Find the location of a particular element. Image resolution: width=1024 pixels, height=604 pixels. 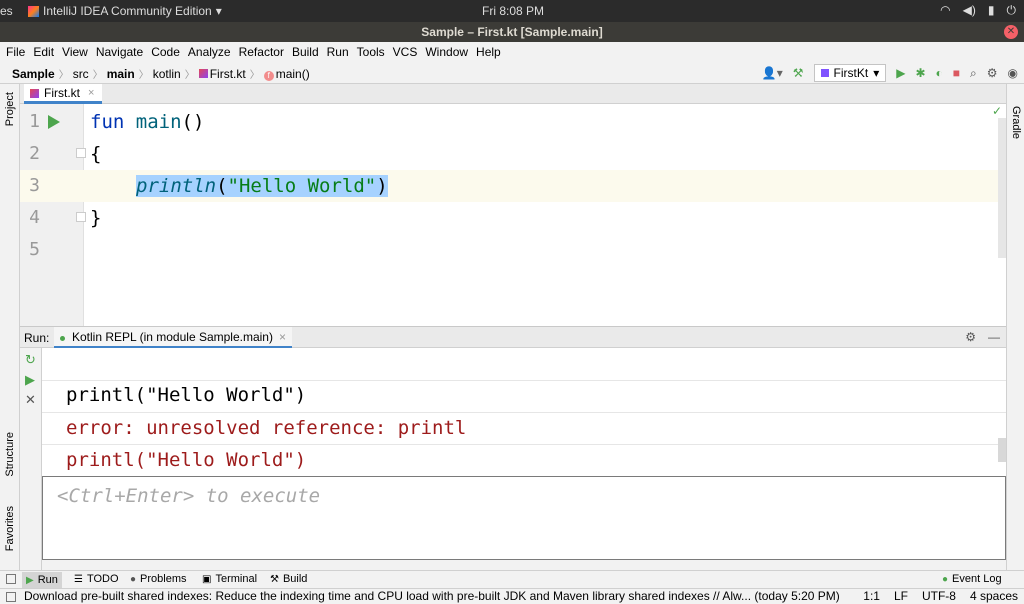

gear-icon: ⚙ is located at coordinates (970, 337).